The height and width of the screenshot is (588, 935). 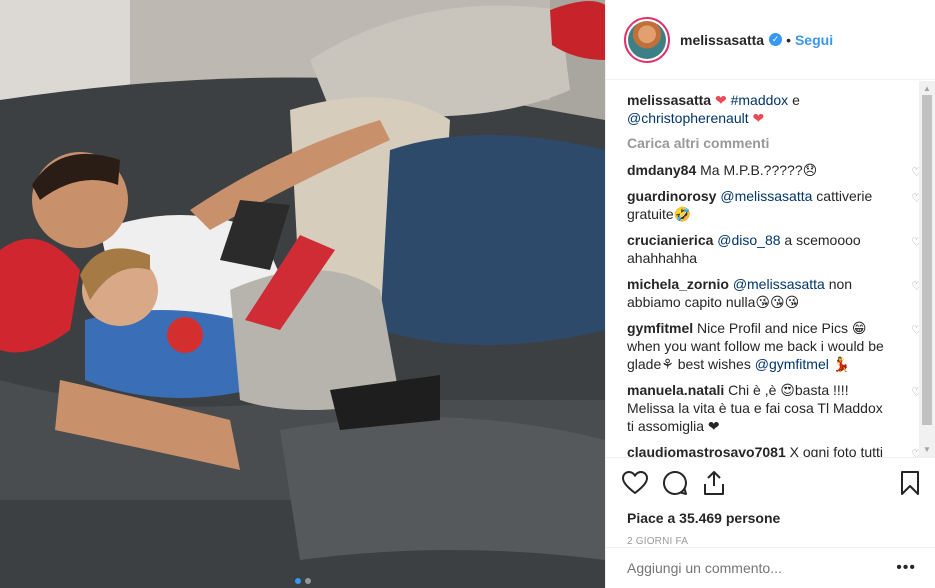 I want to click on comment-username: dmdany84, so click(x=661, y=170).